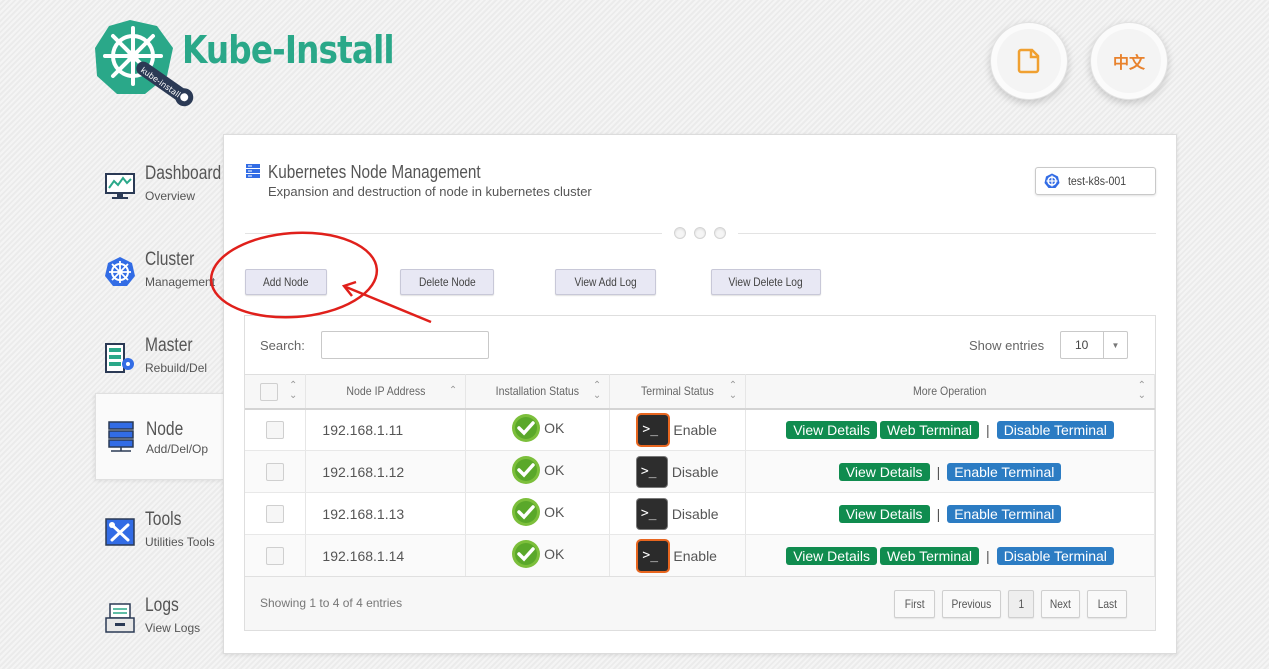 The width and height of the screenshot is (1269, 669). I want to click on pager-label: Last, so click(1107, 604).